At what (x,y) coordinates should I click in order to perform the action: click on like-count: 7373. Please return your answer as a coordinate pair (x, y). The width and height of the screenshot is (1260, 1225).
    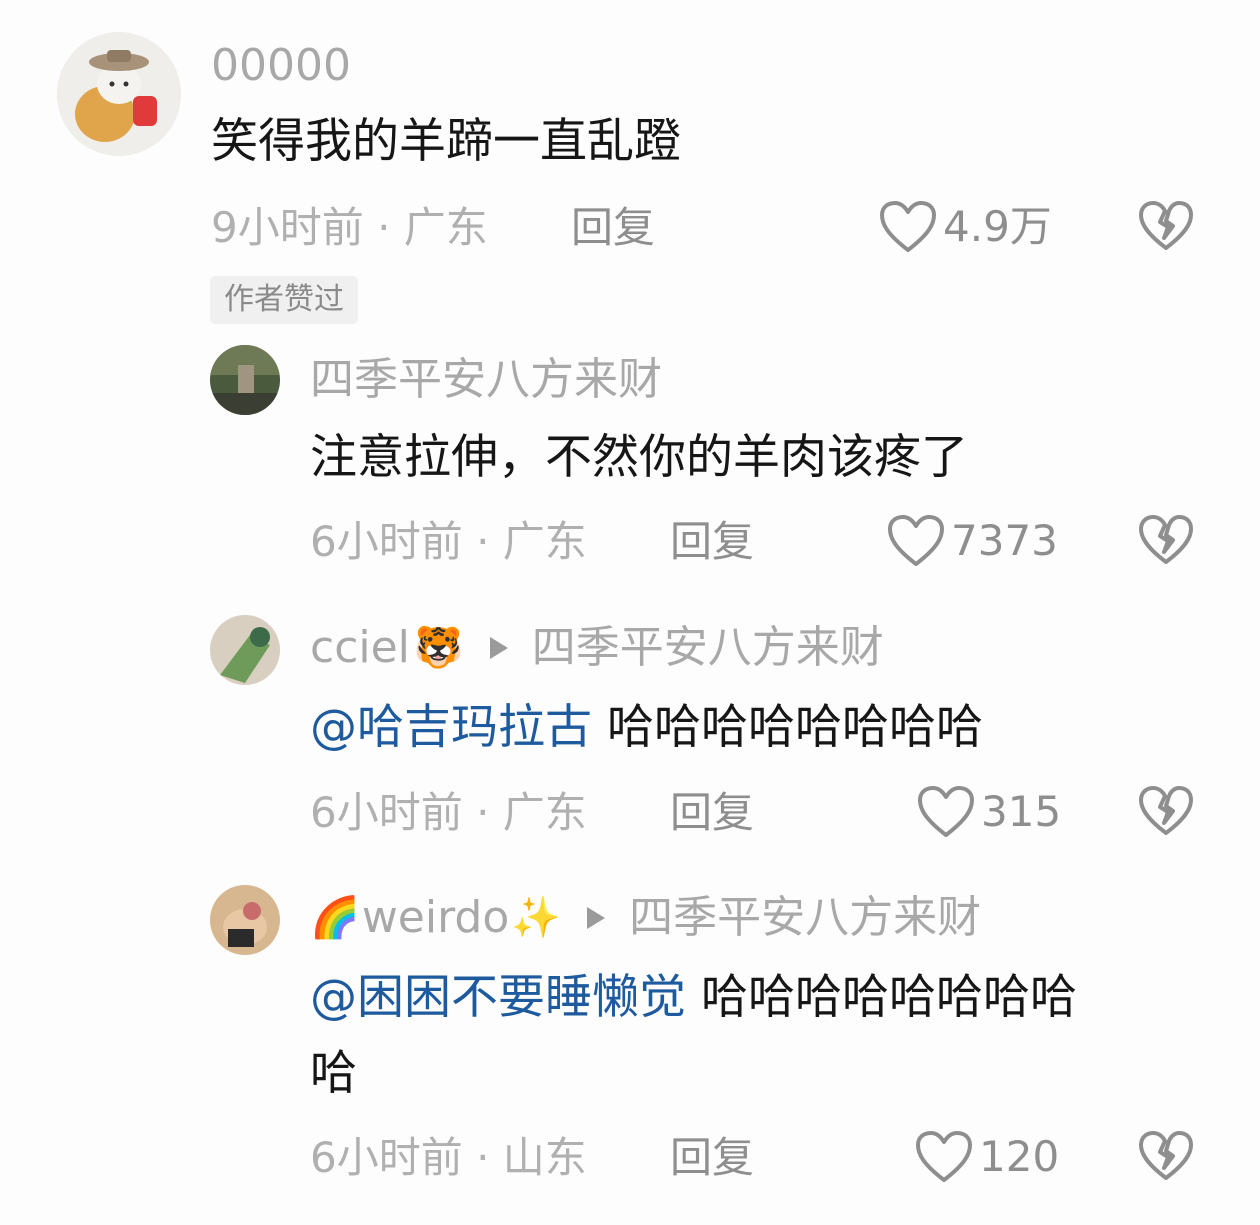
    Looking at the image, I should click on (1004, 540).